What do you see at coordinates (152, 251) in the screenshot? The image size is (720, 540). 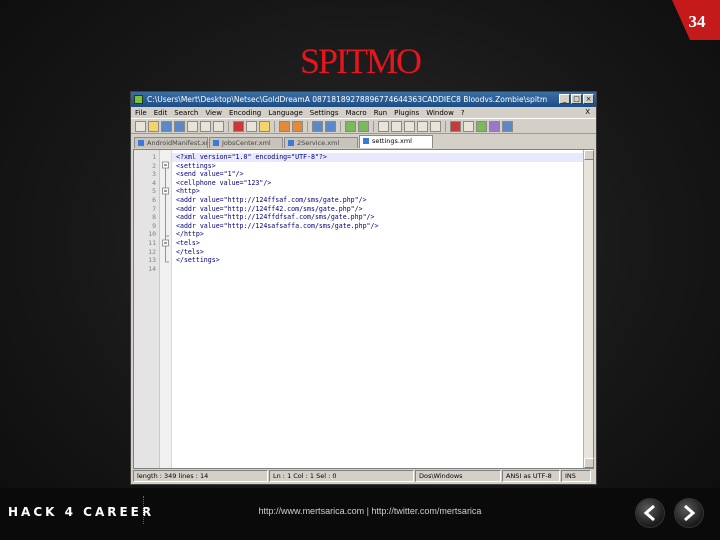 I see `line-number: 12` at bounding box center [152, 251].